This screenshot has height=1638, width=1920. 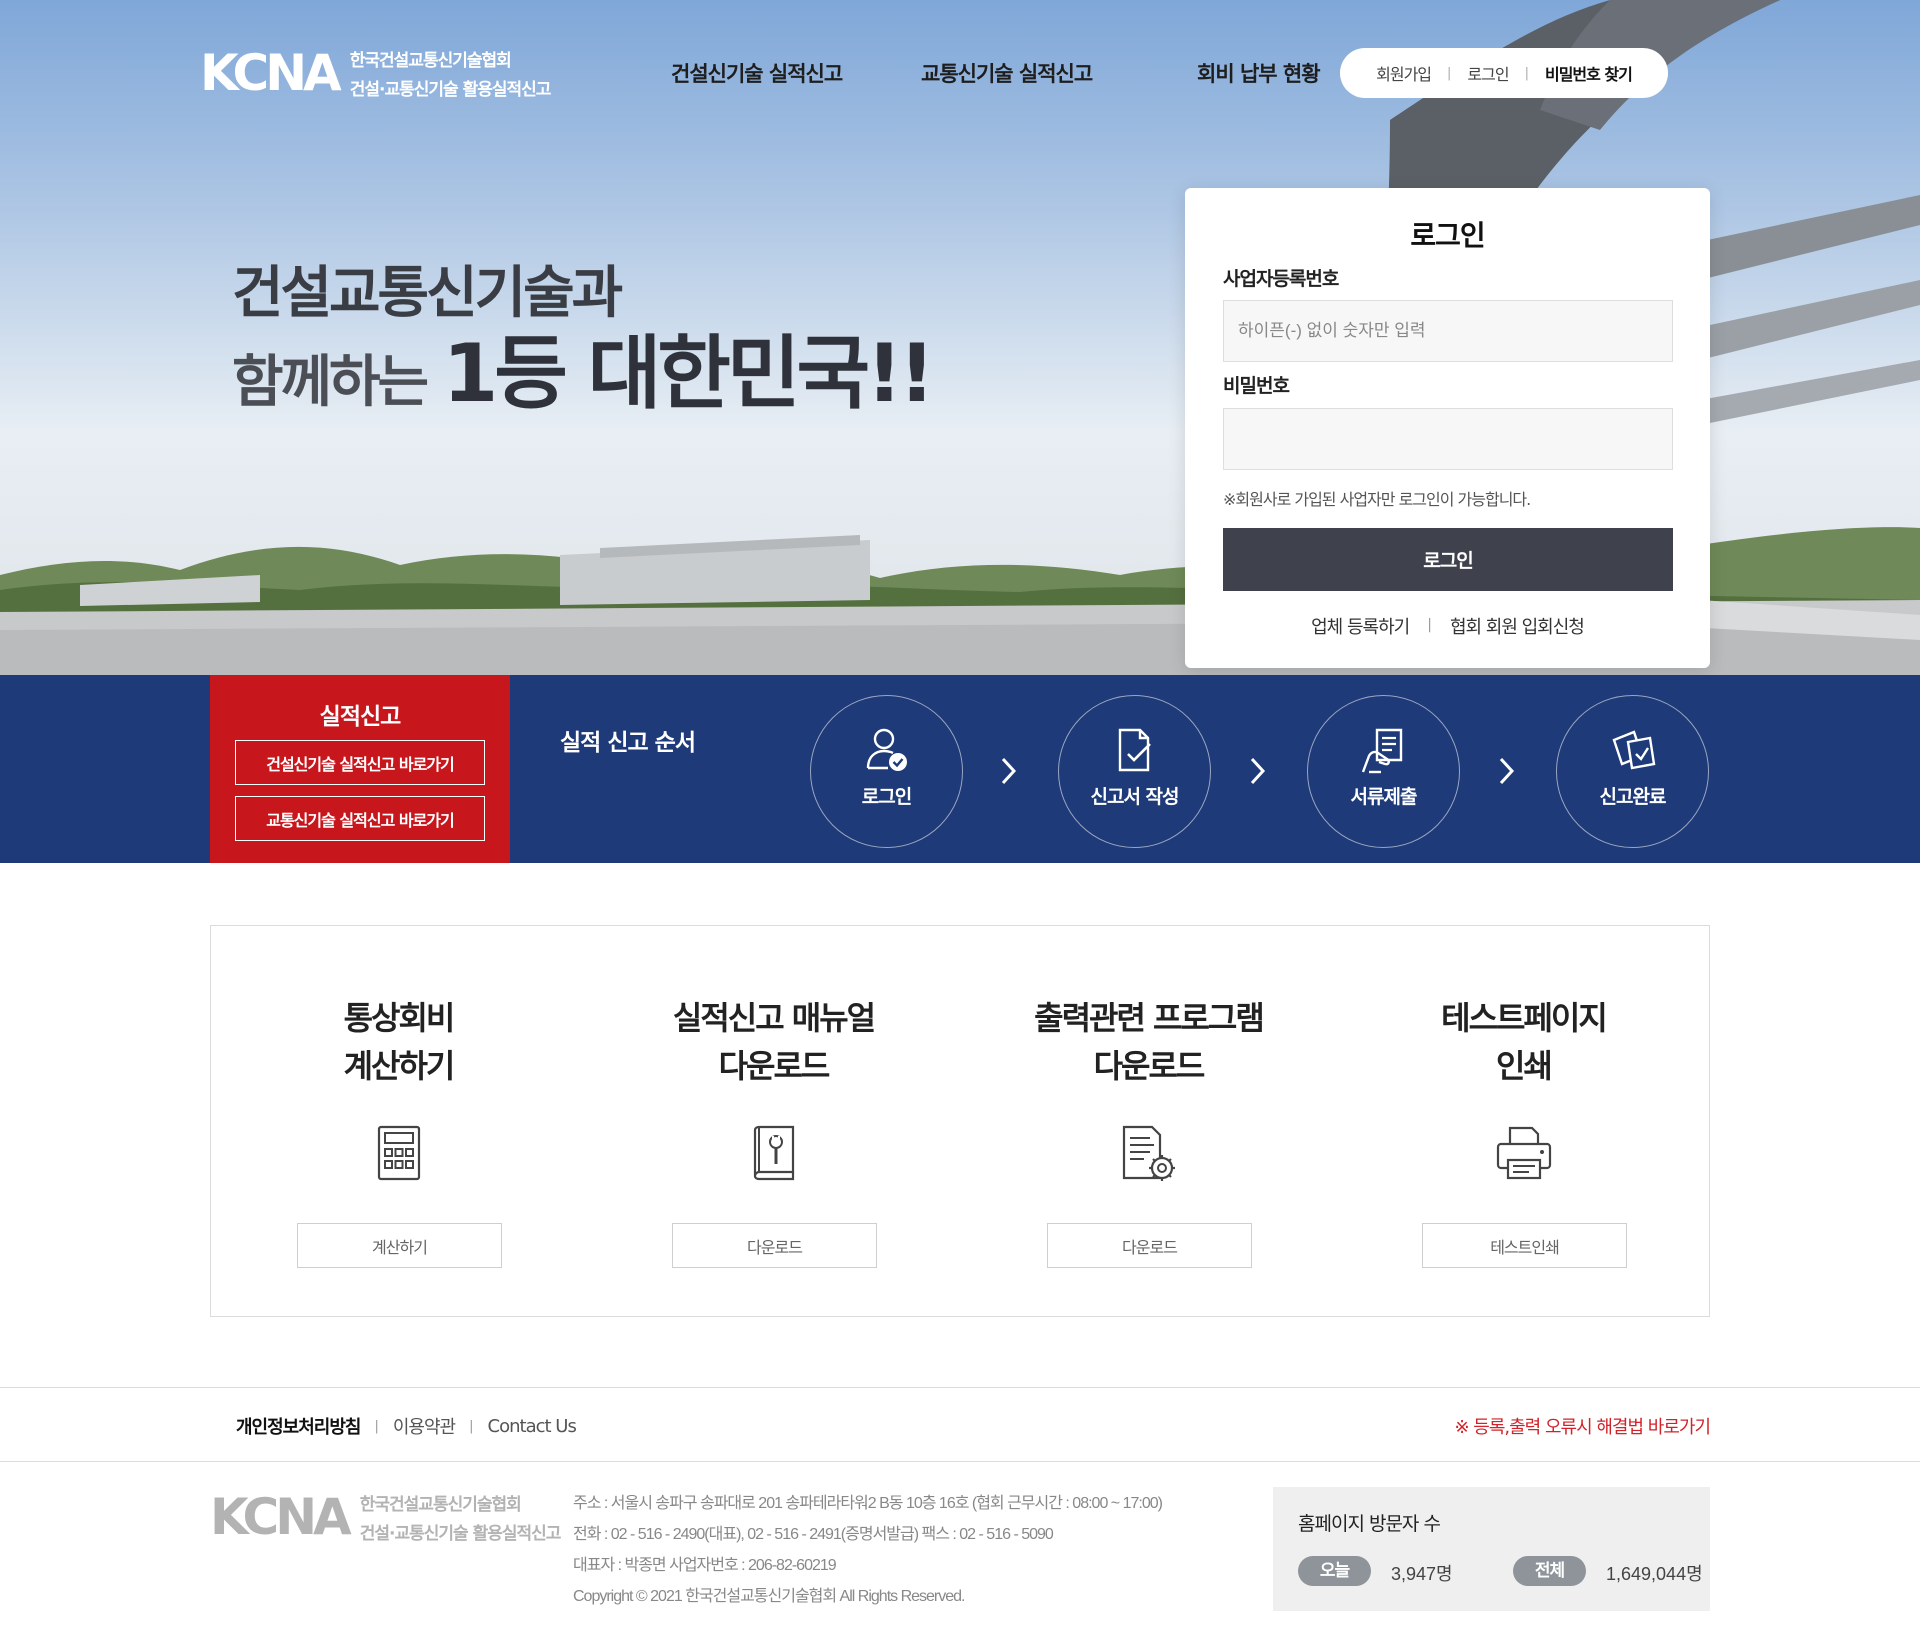 What do you see at coordinates (398, 1042) in the screenshot?
I see `card-title: 통상회비 계산하기` at bounding box center [398, 1042].